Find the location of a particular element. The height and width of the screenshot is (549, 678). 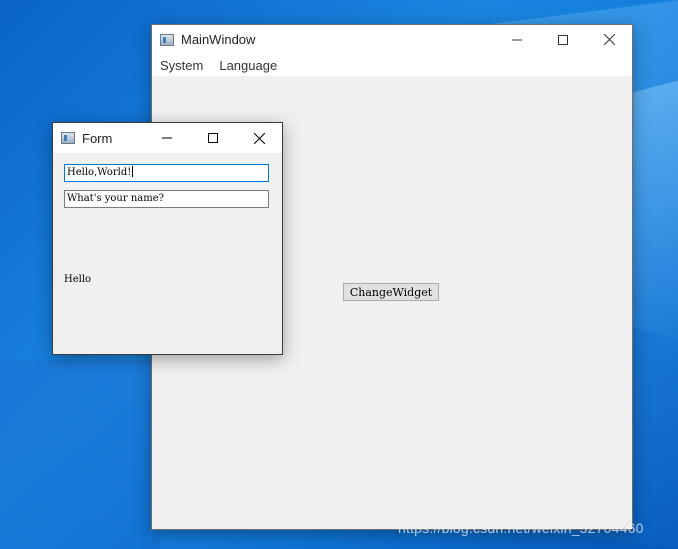

change-widget-button: ChangeWidget is located at coordinates (391, 292).